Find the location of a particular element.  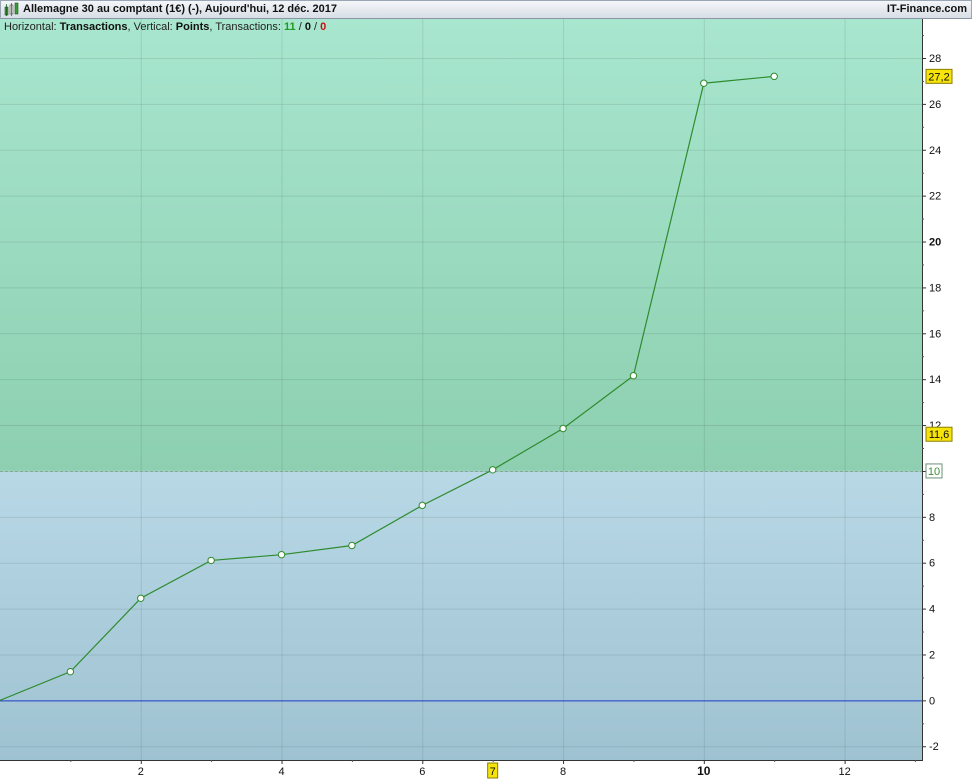

y-tick-label: 28 is located at coordinates (935, 59).